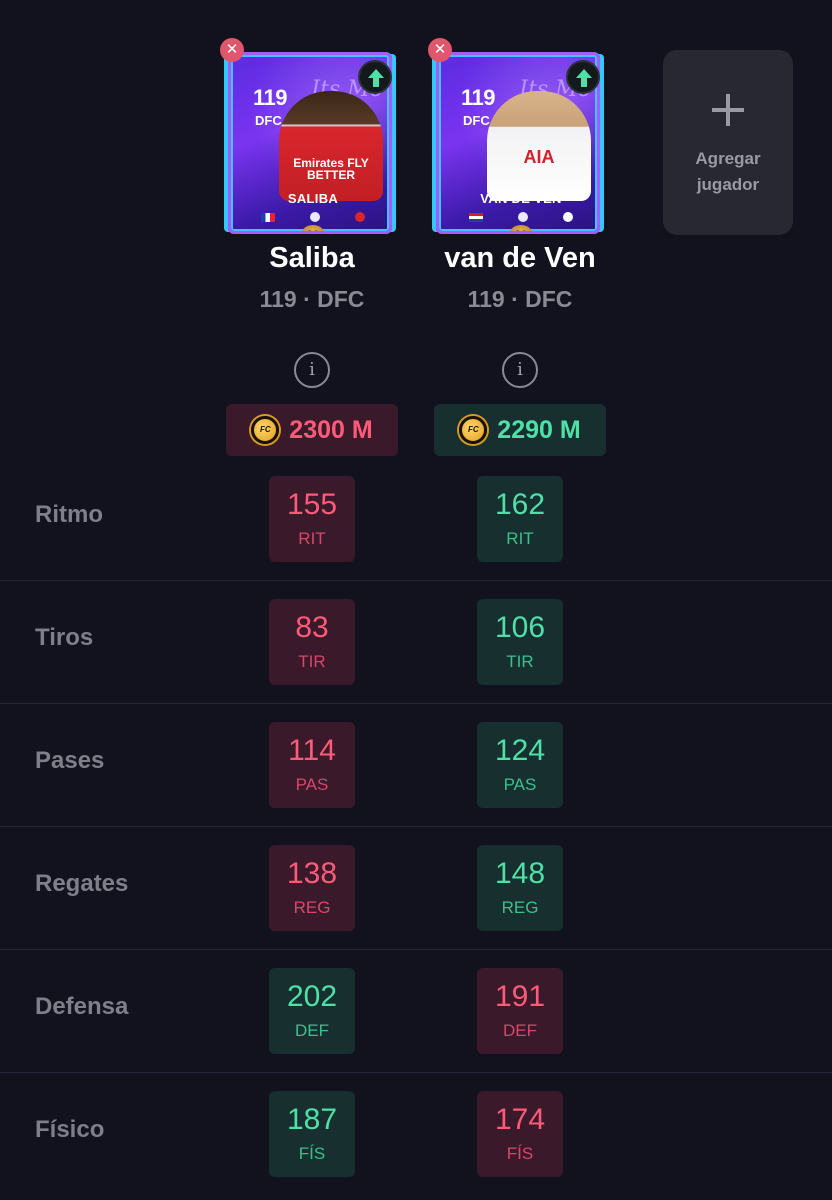  What do you see at coordinates (568, 217) in the screenshot?
I see `tottenham-crest-icon` at bounding box center [568, 217].